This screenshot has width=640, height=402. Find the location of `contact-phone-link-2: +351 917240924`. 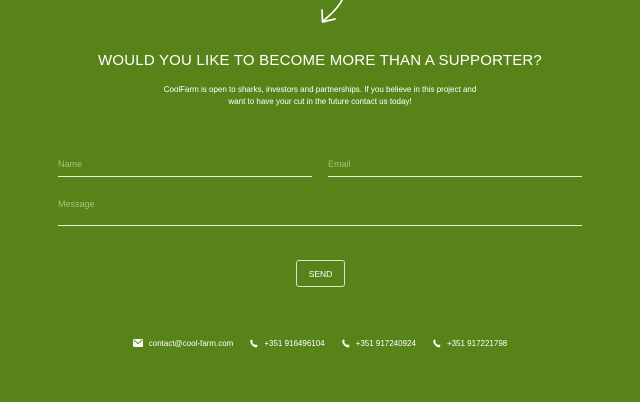

contact-phone-link-2: +351 917240924 is located at coordinates (378, 343).